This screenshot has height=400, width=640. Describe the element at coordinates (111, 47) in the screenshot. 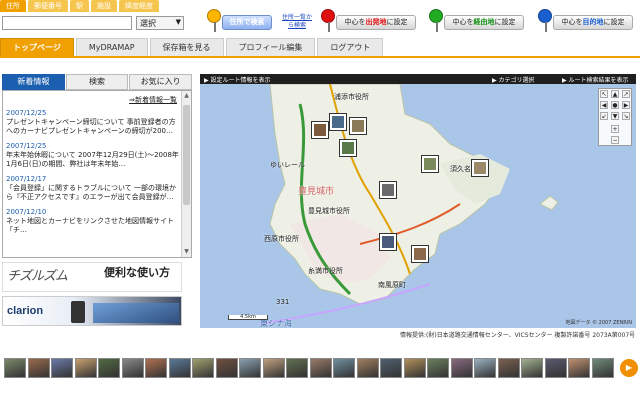

I see `nav-mydramap: MyDRAMAP` at that location.